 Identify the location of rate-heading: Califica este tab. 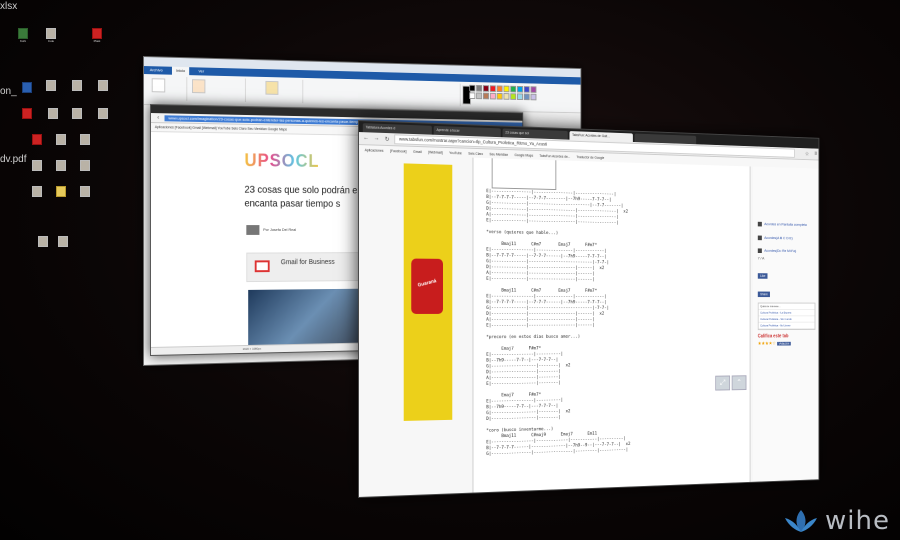
(773, 336).